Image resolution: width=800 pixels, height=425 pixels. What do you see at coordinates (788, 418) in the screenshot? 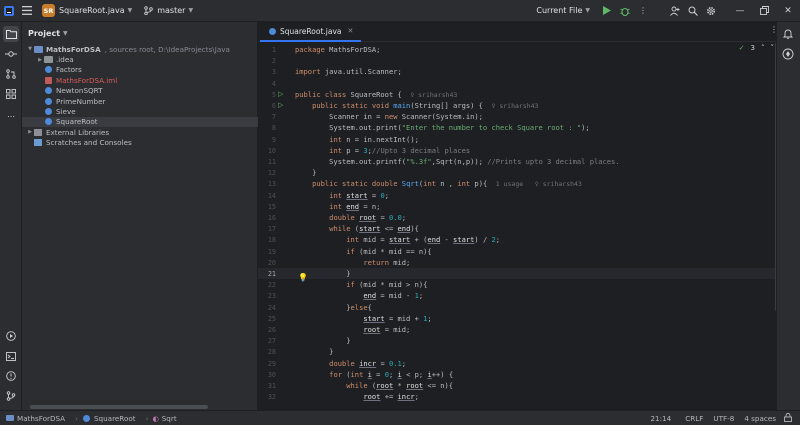
I see `lock-icon` at bounding box center [788, 418].